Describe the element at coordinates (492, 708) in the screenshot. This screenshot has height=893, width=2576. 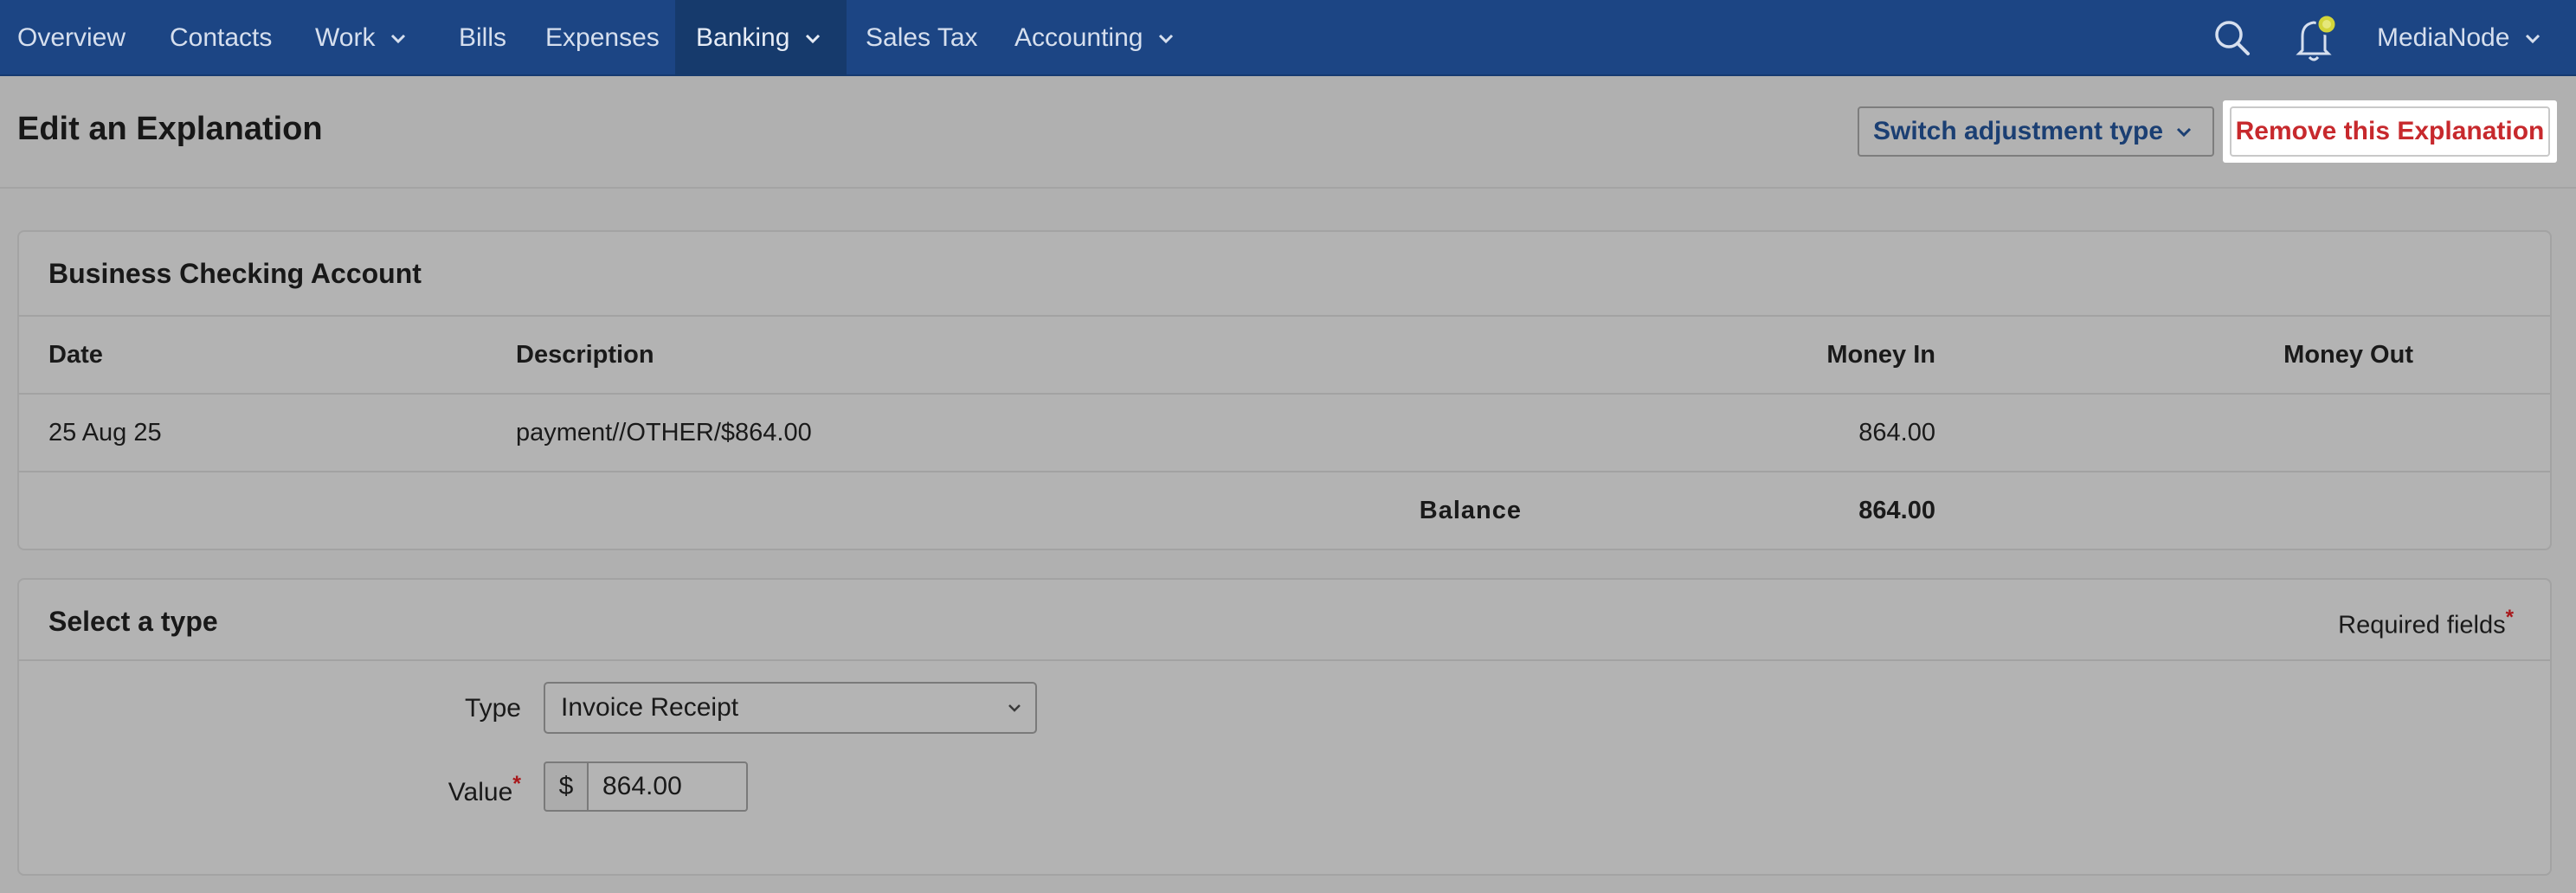
I see `type-label: Type` at that location.